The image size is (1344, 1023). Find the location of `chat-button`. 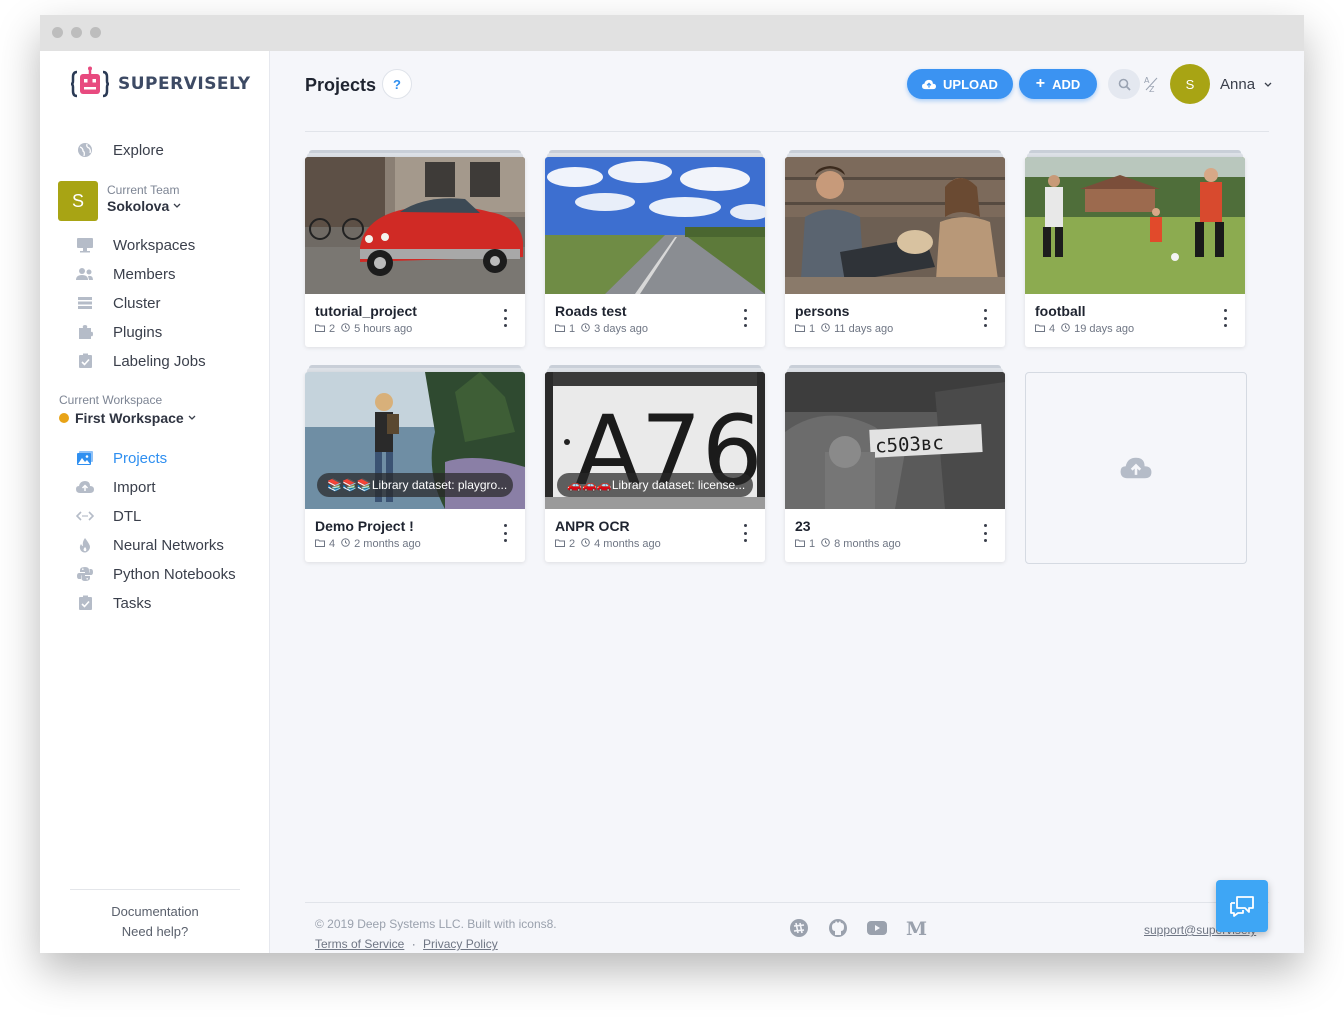

chat-button is located at coordinates (1242, 906).